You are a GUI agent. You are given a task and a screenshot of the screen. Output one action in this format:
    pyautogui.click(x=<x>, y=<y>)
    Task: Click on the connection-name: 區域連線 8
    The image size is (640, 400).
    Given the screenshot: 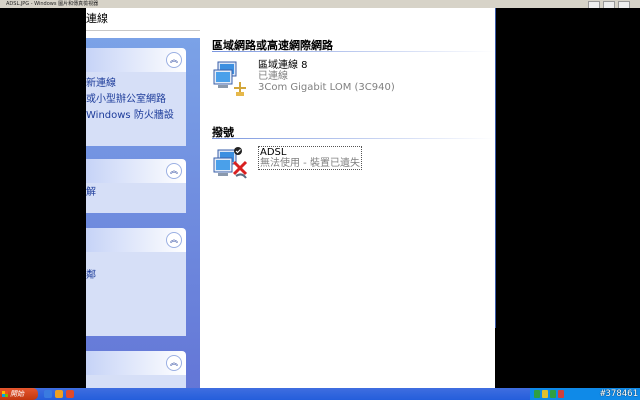 What is the action you would take?
    pyautogui.click(x=283, y=65)
    